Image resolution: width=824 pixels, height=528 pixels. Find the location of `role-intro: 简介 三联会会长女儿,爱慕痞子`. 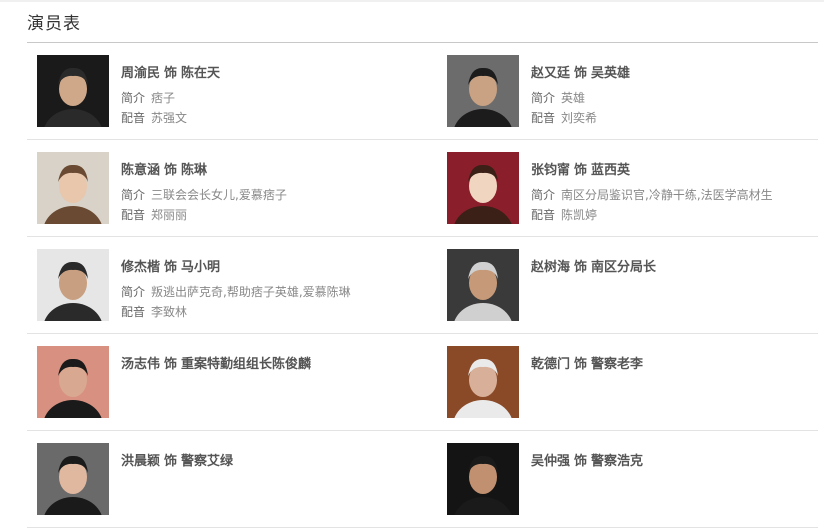

role-intro: 简介 三联会会长女儿,爱慕痞子 is located at coordinates (204, 194).